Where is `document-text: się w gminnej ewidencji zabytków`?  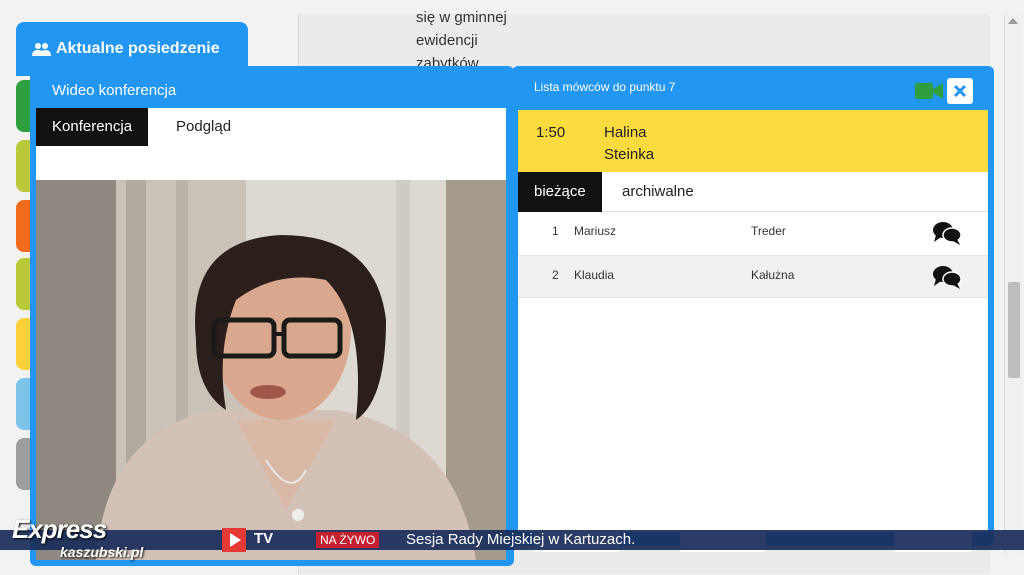
document-text: się w gminnej ewidencji zabytków is located at coordinates (461, 40).